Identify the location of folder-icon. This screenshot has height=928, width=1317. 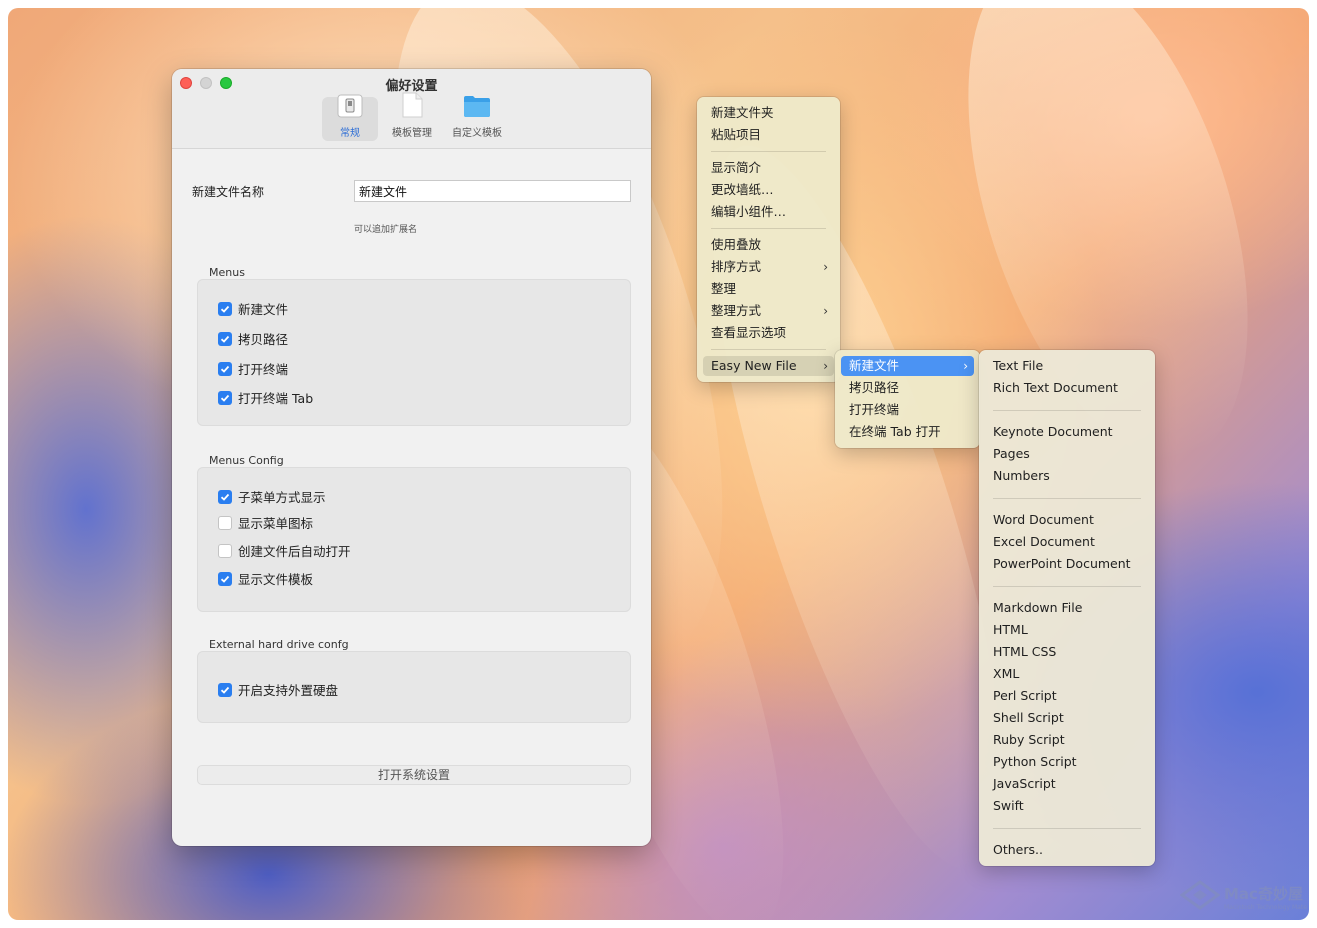
(477, 107).